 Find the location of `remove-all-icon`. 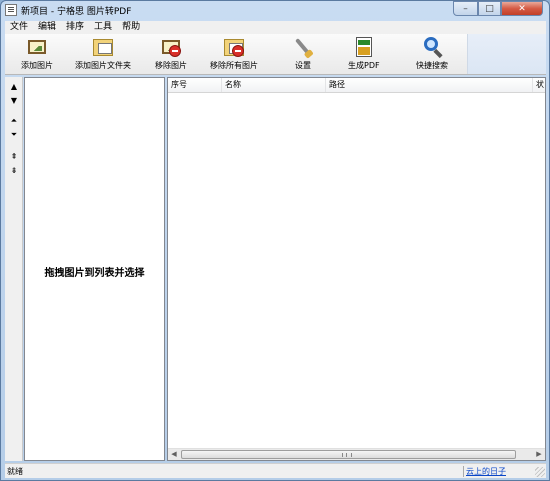

remove-all-icon is located at coordinates (234, 47).